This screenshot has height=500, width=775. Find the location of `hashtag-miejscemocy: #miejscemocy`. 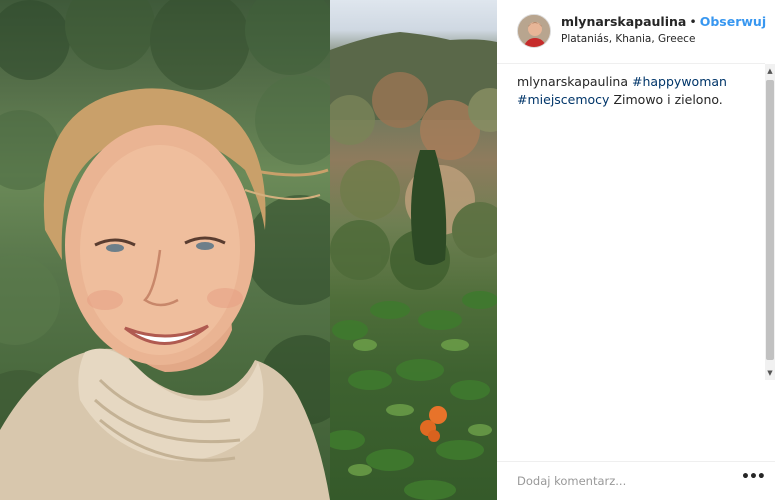

hashtag-miejscemocy: #miejscemocy is located at coordinates (563, 99).